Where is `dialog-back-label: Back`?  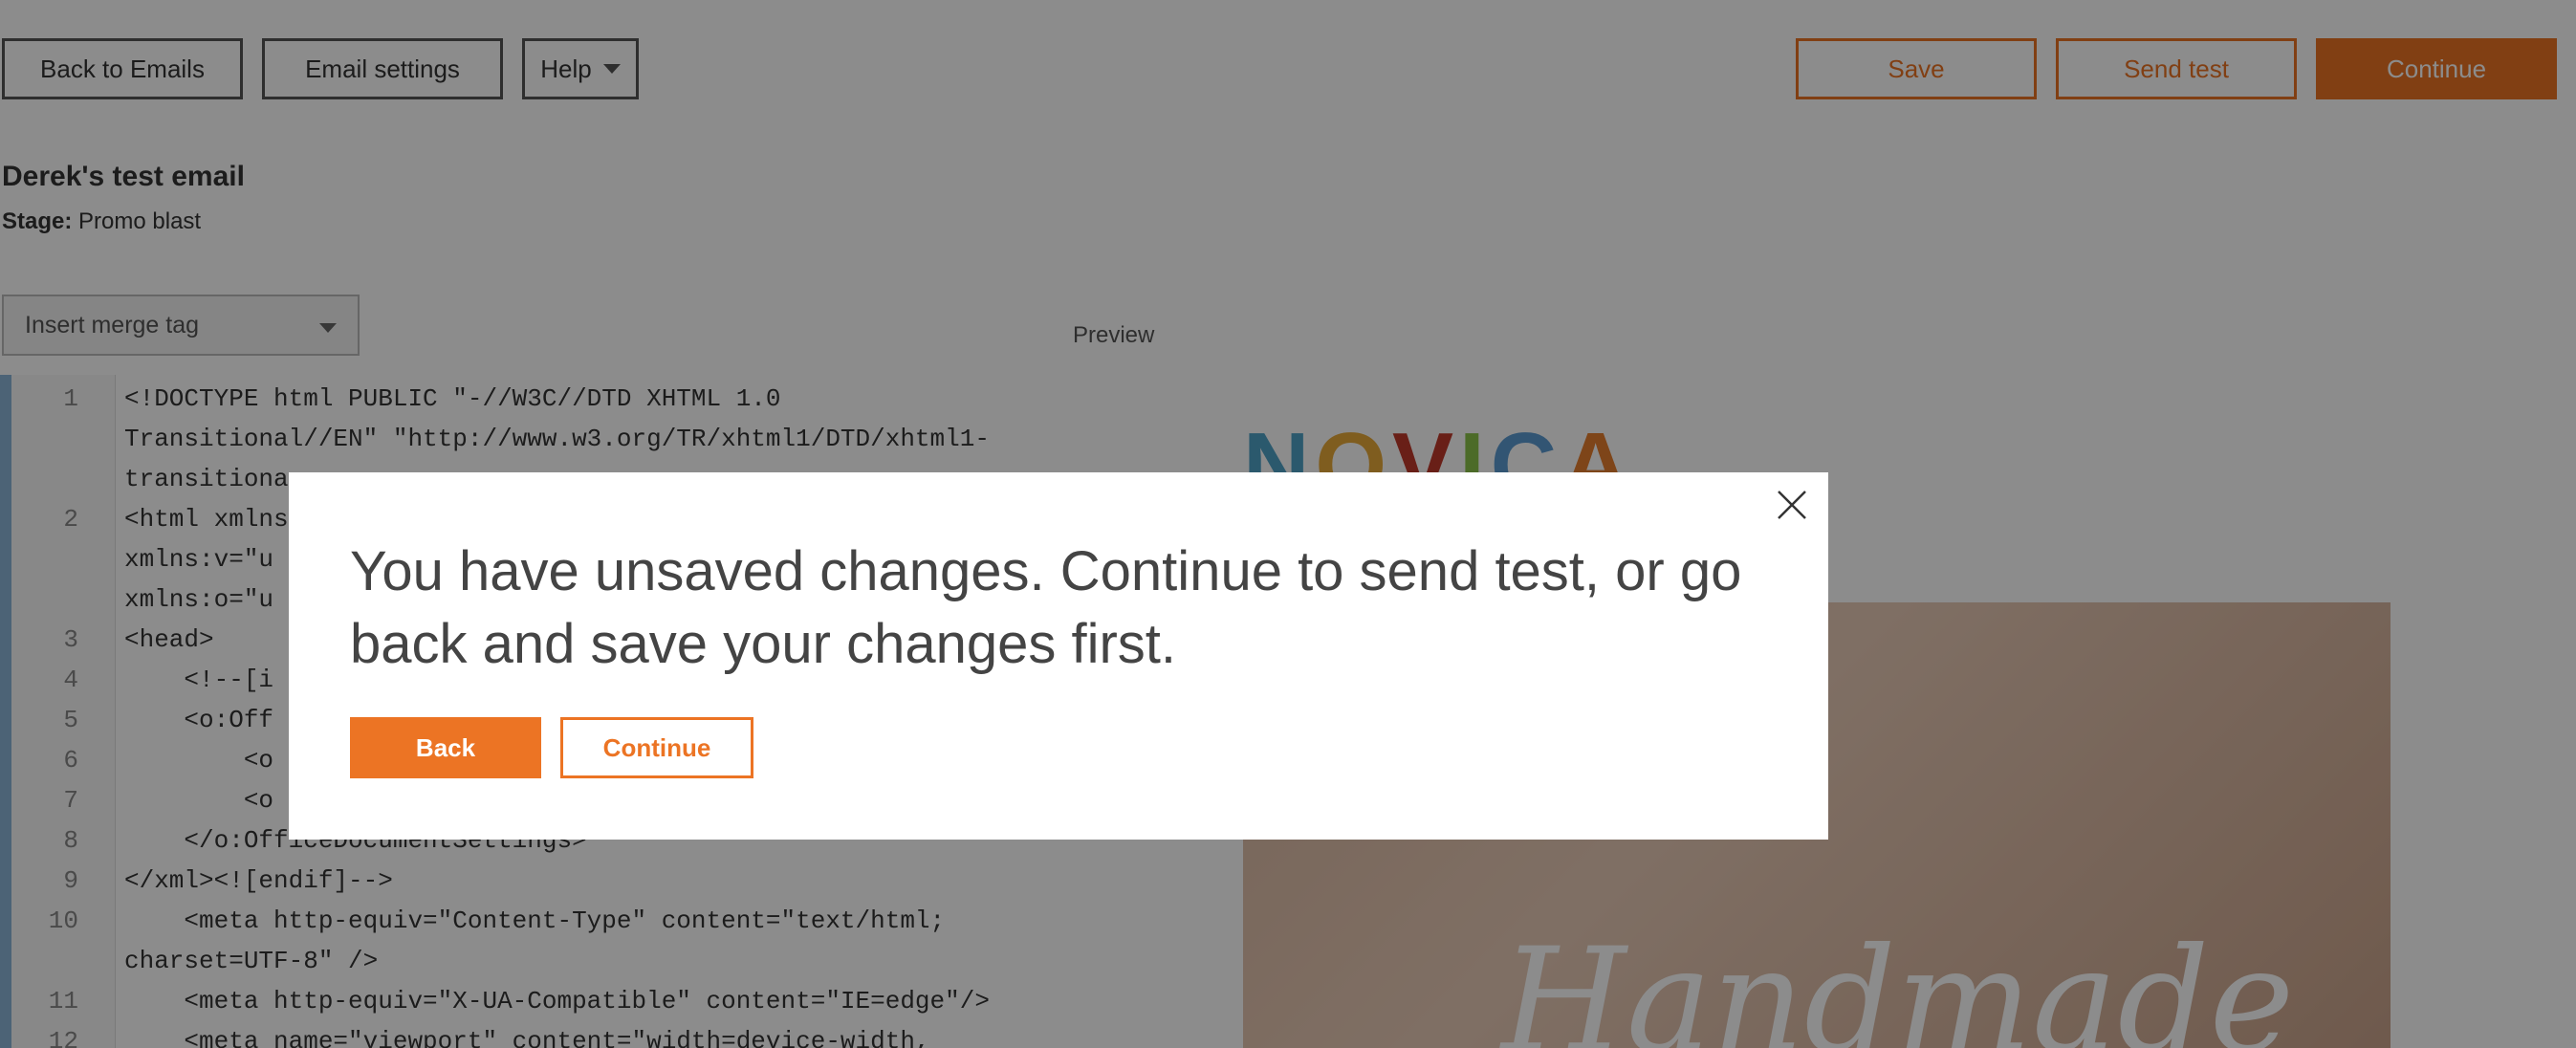
dialog-back-label: Back is located at coordinates (445, 747).